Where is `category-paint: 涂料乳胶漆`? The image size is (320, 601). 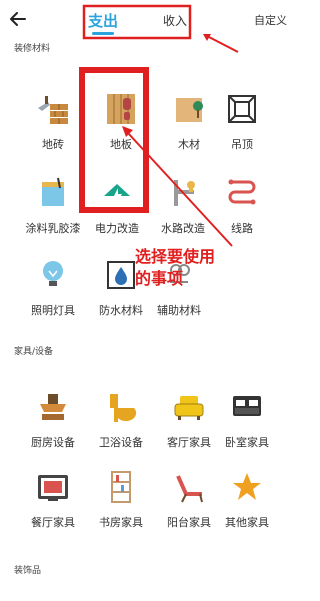
category-paint: 涂料乳胶漆 is located at coordinates (53, 206).